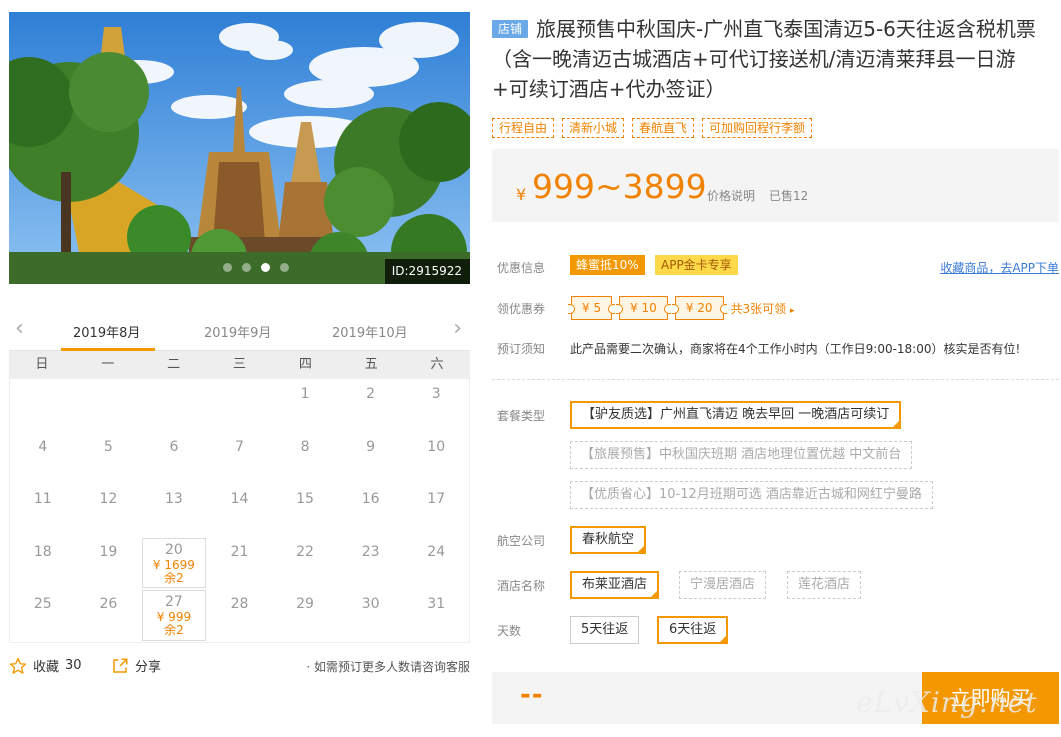 The image size is (1061, 737). Describe the element at coordinates (521, 541) in the screenshot. I see `airline-label: 航空公司` at that location.